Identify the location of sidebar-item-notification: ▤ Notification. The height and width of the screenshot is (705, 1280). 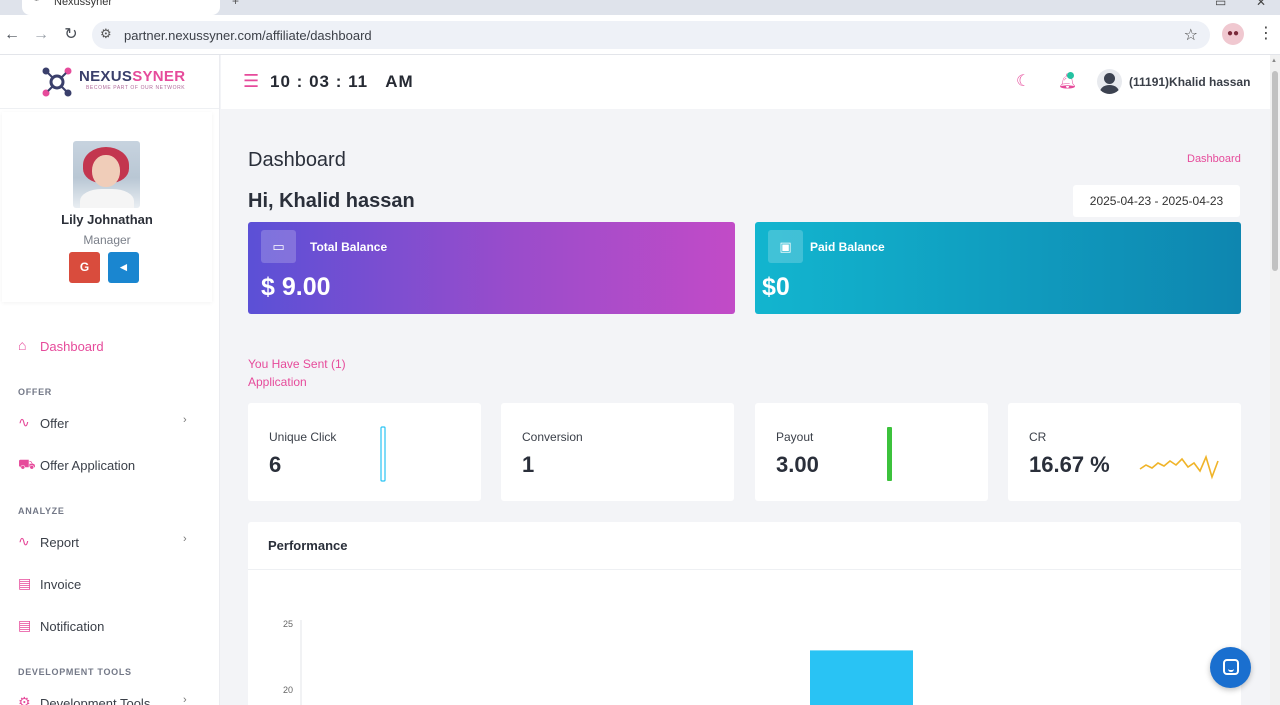
(110, 626).